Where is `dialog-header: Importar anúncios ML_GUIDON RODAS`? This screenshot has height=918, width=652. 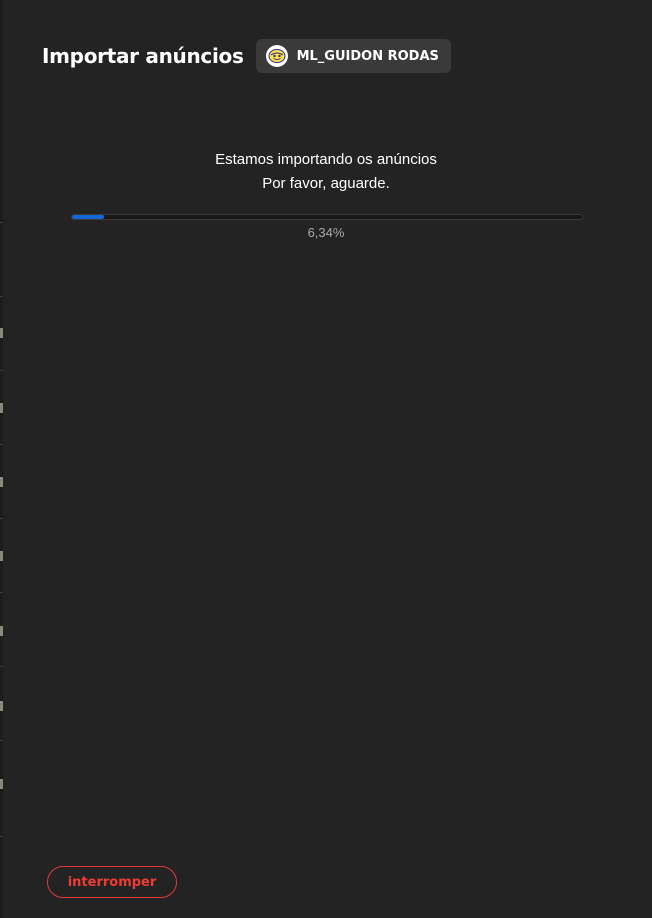
dialog-header: Importar anúncios ML_GUIDON RODAS is located at coordinates (246, 56).